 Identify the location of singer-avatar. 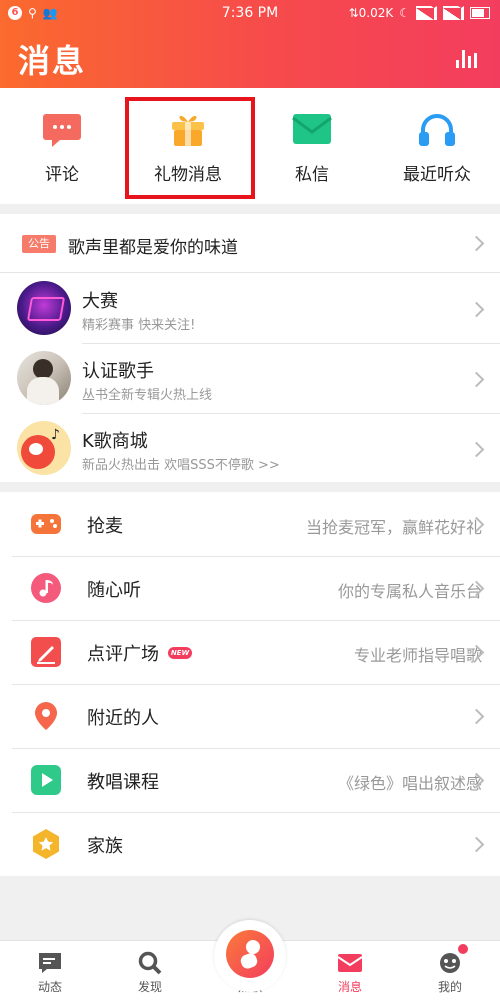
(44, 378).